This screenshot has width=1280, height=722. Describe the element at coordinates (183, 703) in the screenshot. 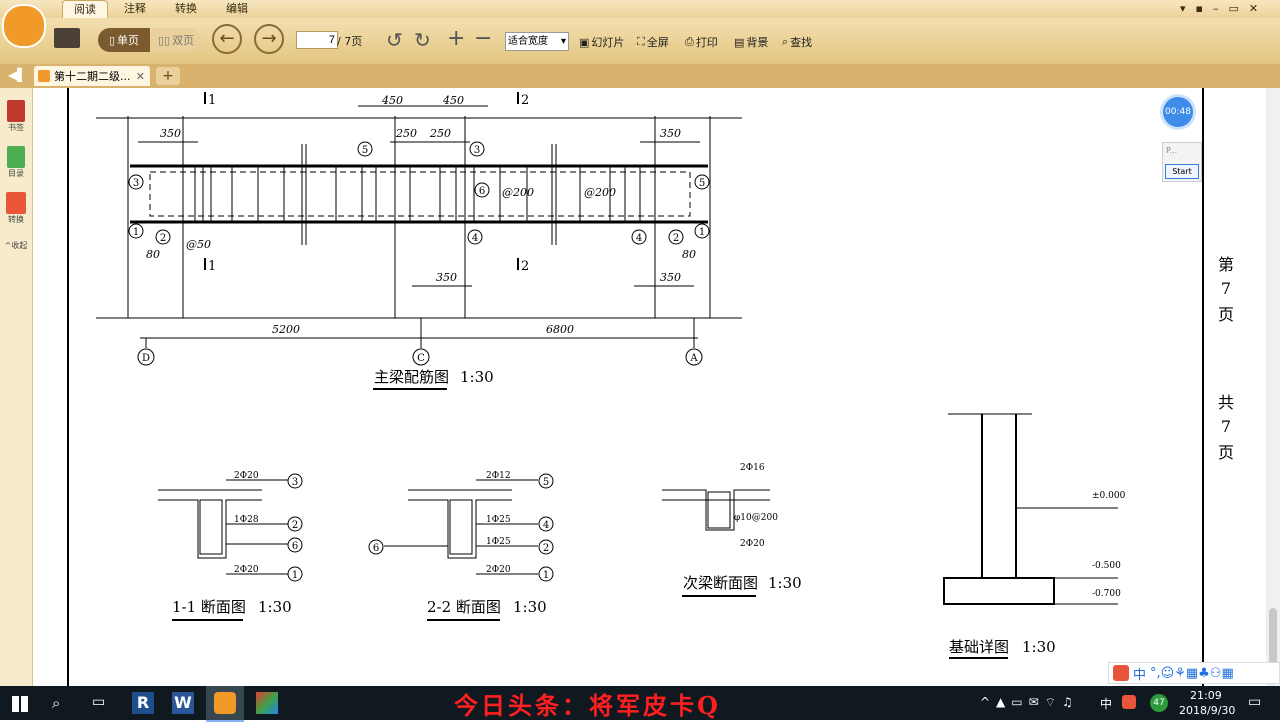

I see `word-app-icon: W` at that location.